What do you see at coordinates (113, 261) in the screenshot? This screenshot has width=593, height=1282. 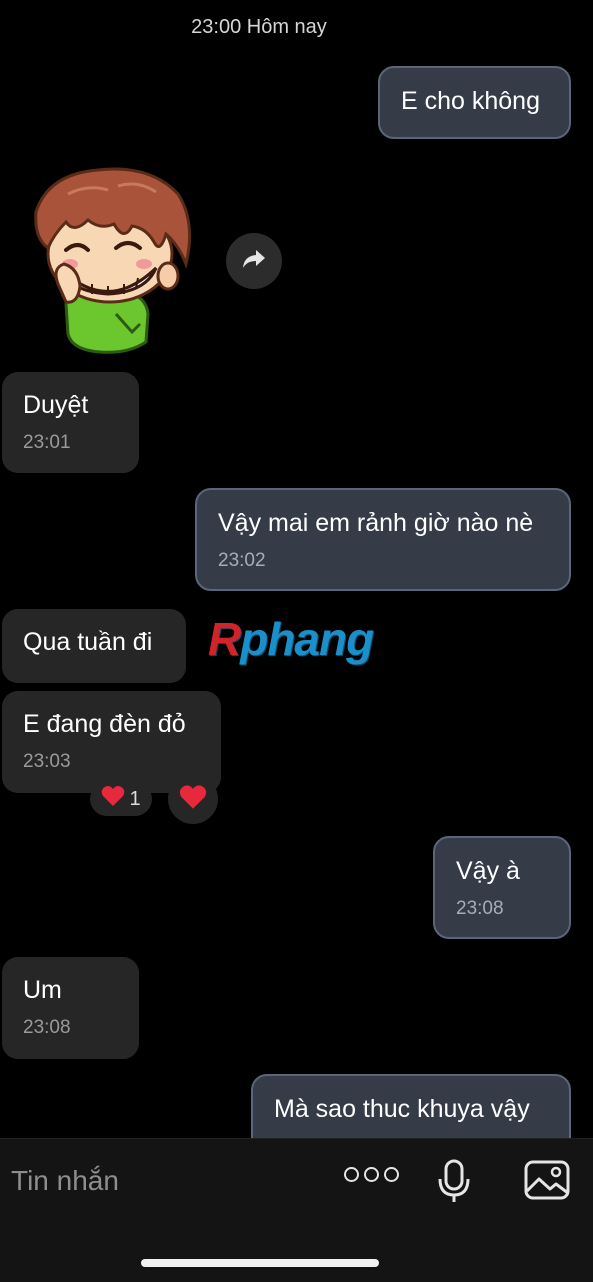 I see `grinning-boy-sticker` at bounding box center [113, 261].